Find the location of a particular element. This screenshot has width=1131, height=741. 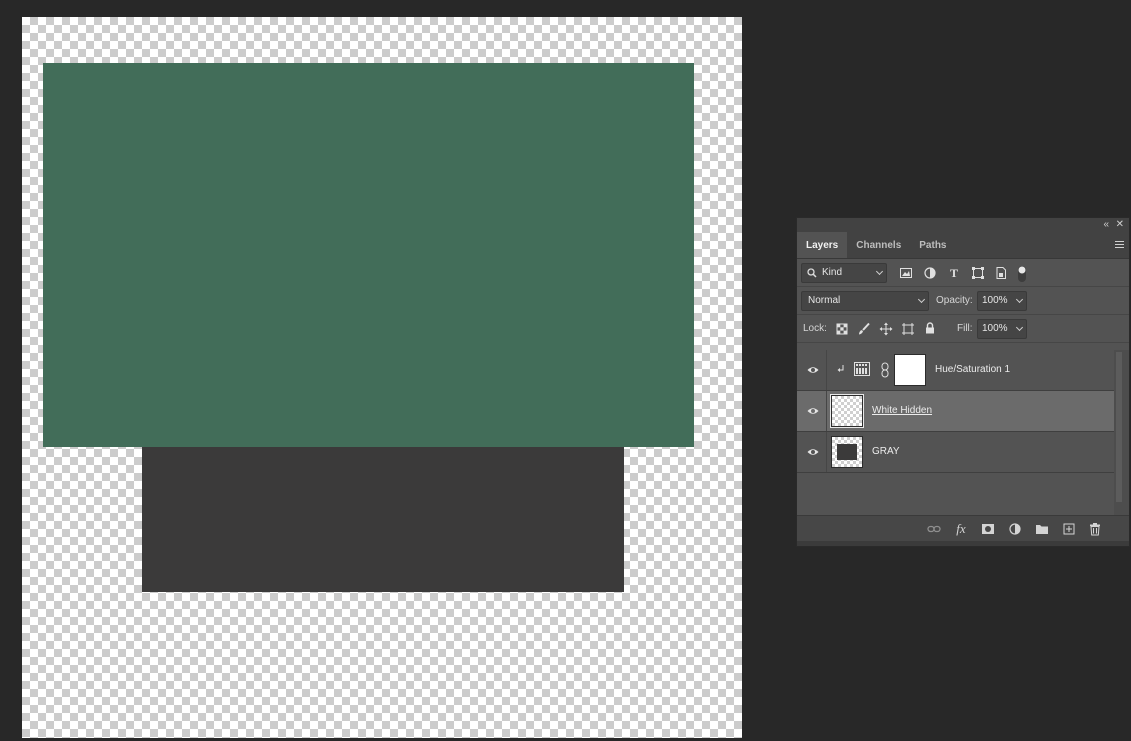

opacity-value: 100% is located at coordinates (995, 300).